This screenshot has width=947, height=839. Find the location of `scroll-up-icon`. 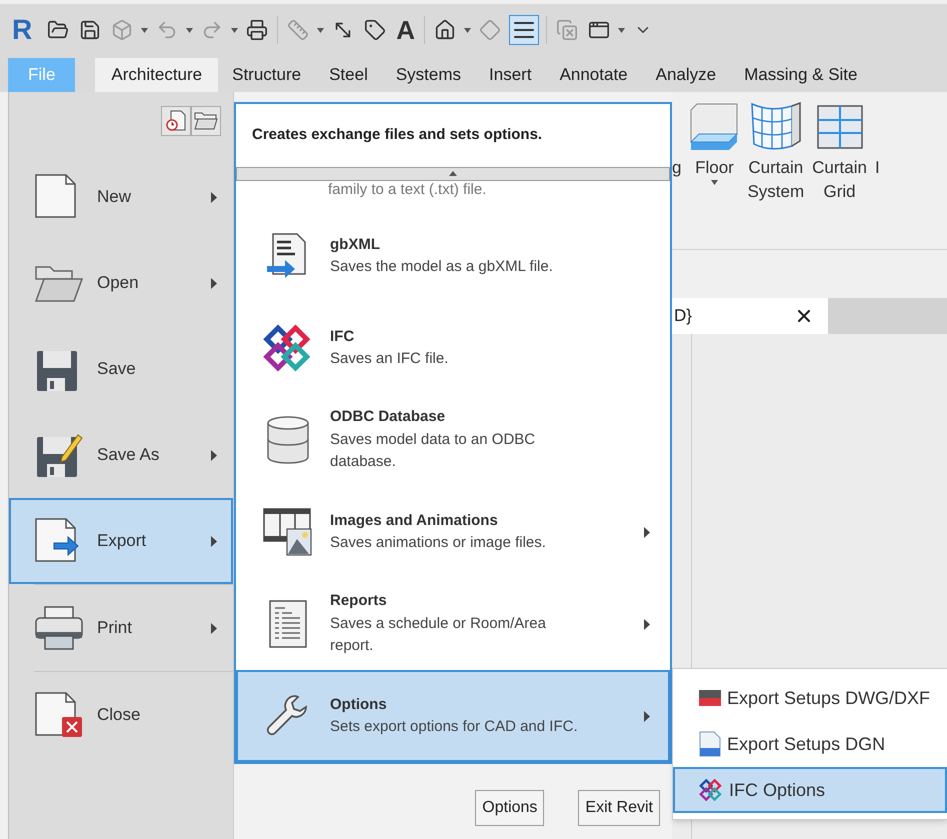

scroll-up-icon is located at coordinates (453, 173).